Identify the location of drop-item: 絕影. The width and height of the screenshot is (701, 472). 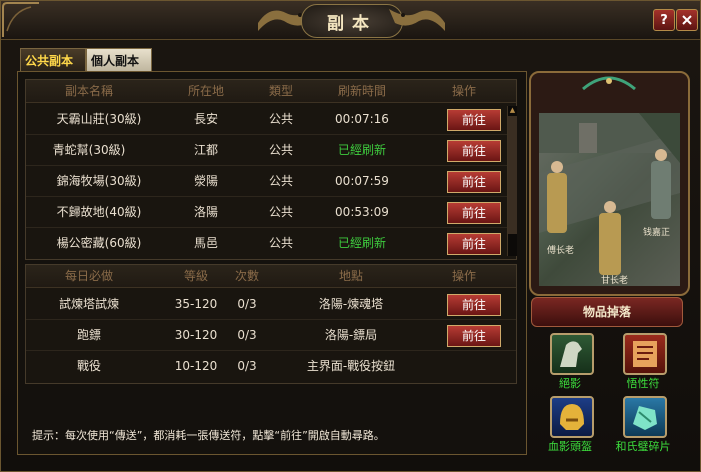
(573, 368).